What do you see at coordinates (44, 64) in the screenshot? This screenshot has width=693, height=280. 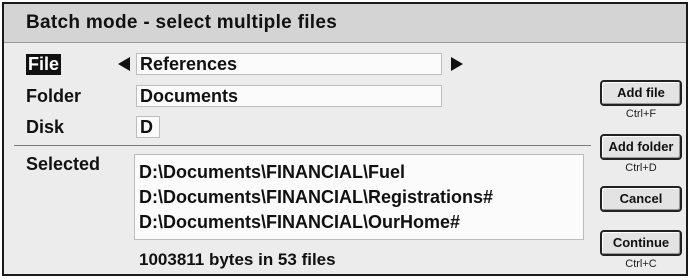 I see `file-label: File` at bounding box center [44, 64].